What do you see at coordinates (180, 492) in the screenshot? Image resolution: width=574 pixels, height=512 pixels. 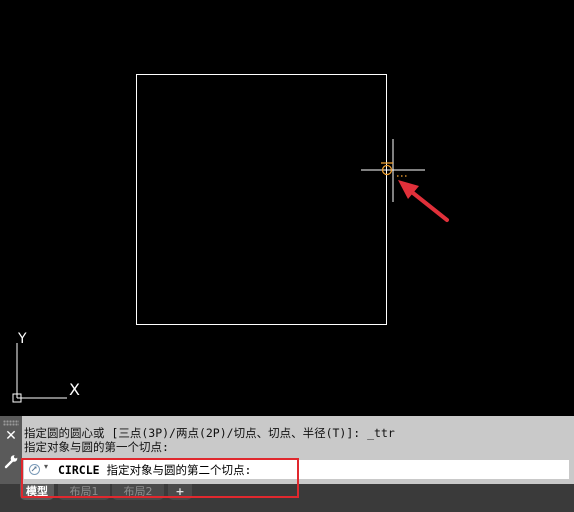 I see `add-layout-button: +` at bounding box center [180, 492].